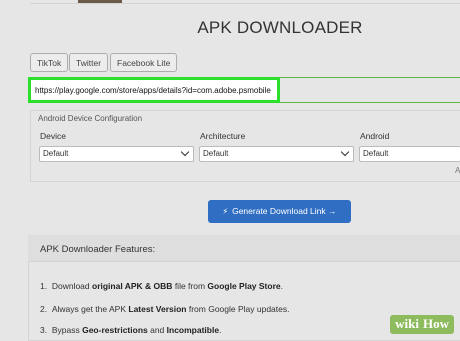  Describe the element at coordinates (369, 77) in the screenshot. I see `url-bar-border-top` at that location.